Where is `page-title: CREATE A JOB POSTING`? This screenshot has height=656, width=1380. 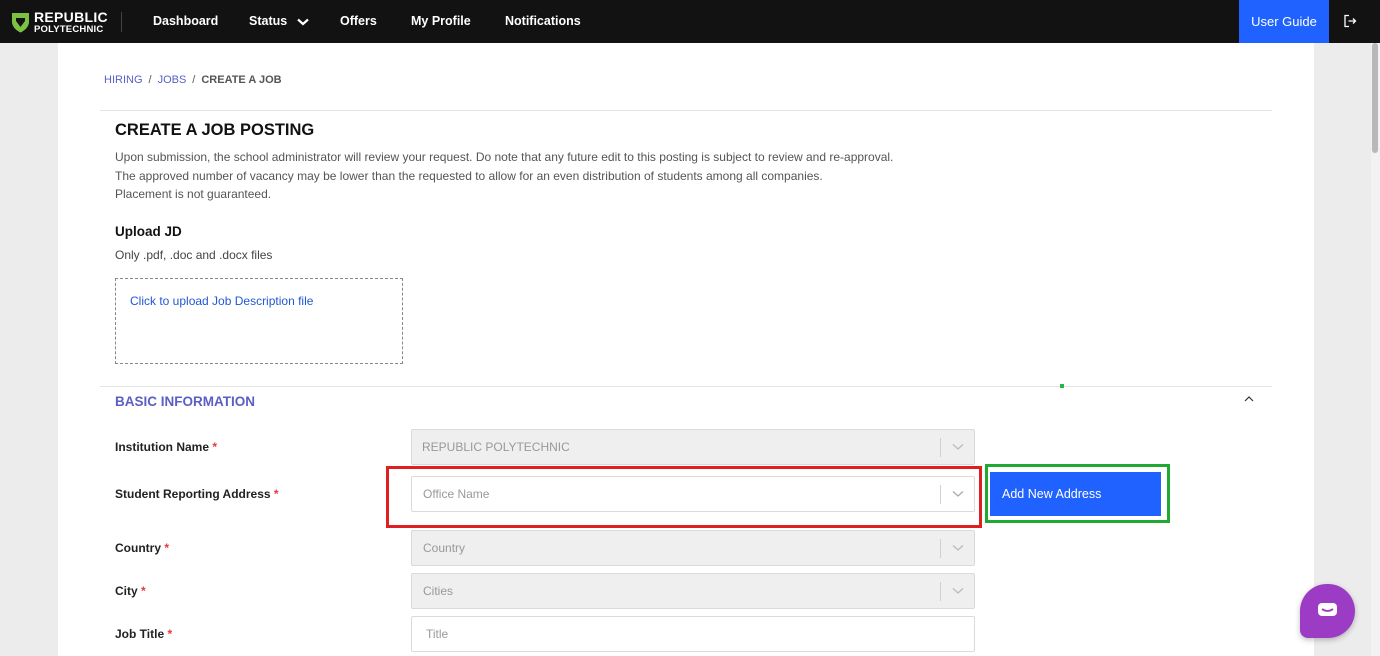 page-title: CREATE A JOB POSTING is located at coordinates (215, 130).